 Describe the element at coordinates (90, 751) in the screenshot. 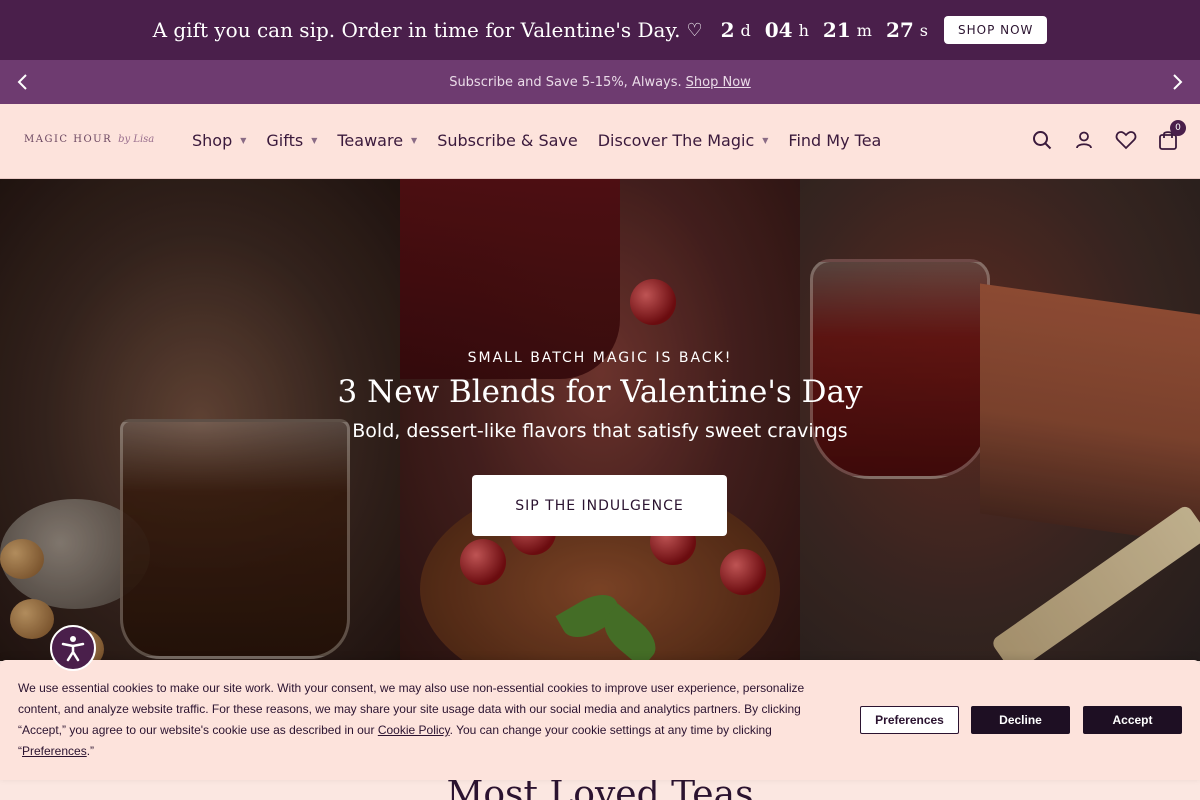

I see `cookie-text-part: .”` at that location.